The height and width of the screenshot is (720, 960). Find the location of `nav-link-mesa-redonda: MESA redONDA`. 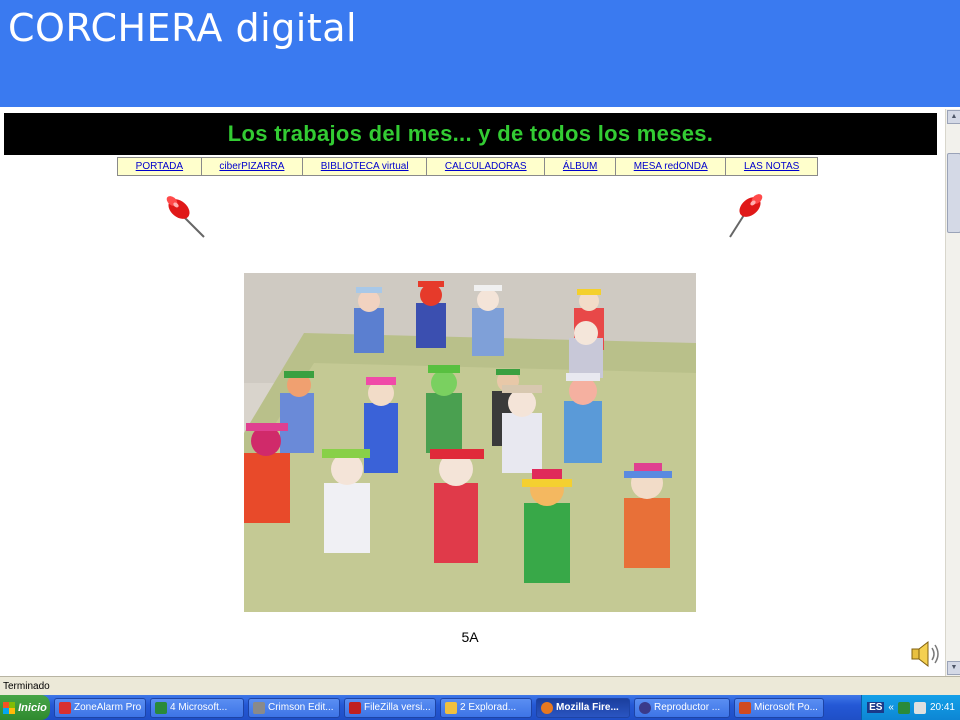

nav-link-mesa-redonda: MESA redONDA is located at coordinates (671, 166).